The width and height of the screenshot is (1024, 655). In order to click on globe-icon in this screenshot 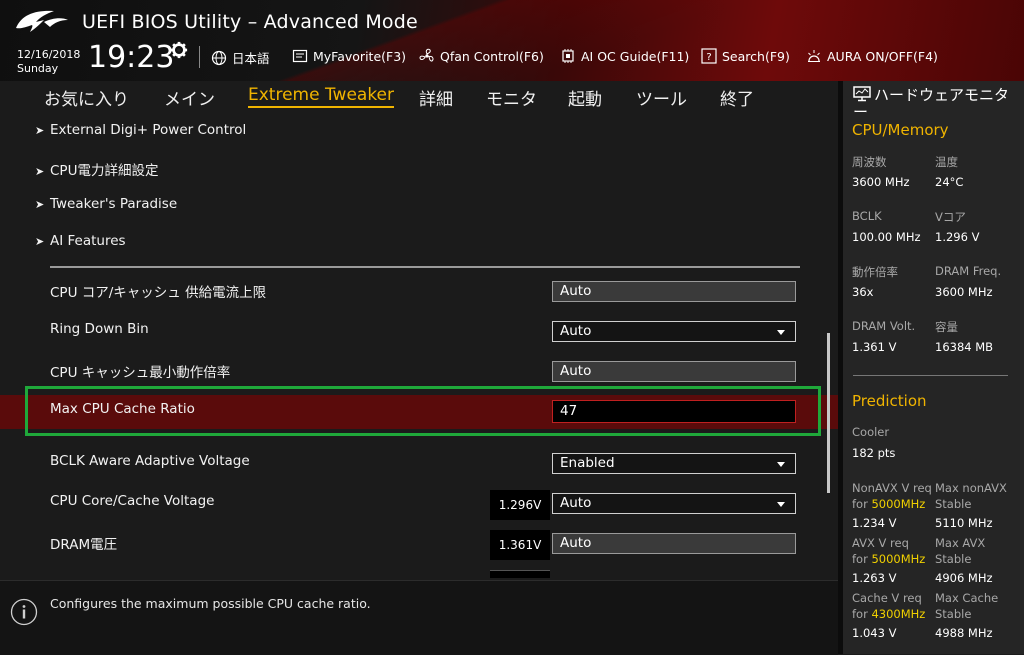, I will do `click(219, 57)`.